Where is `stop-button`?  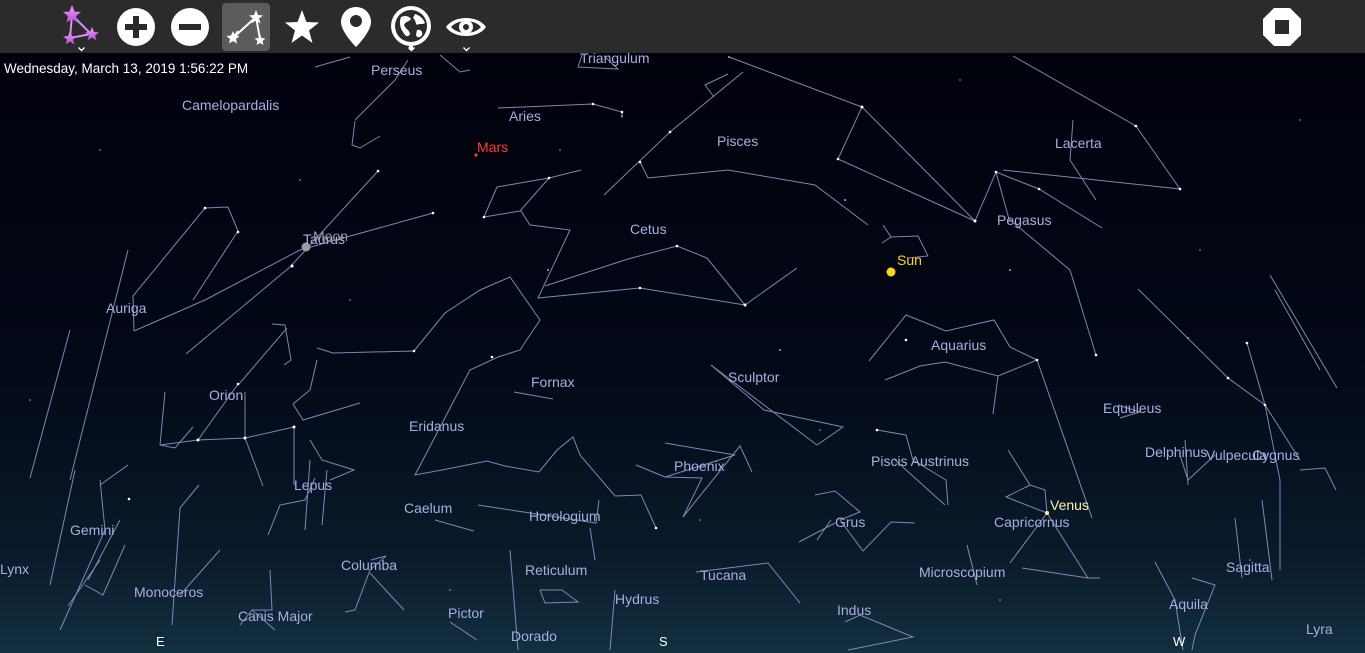
stop-button is located at coordinates (1282, 27).